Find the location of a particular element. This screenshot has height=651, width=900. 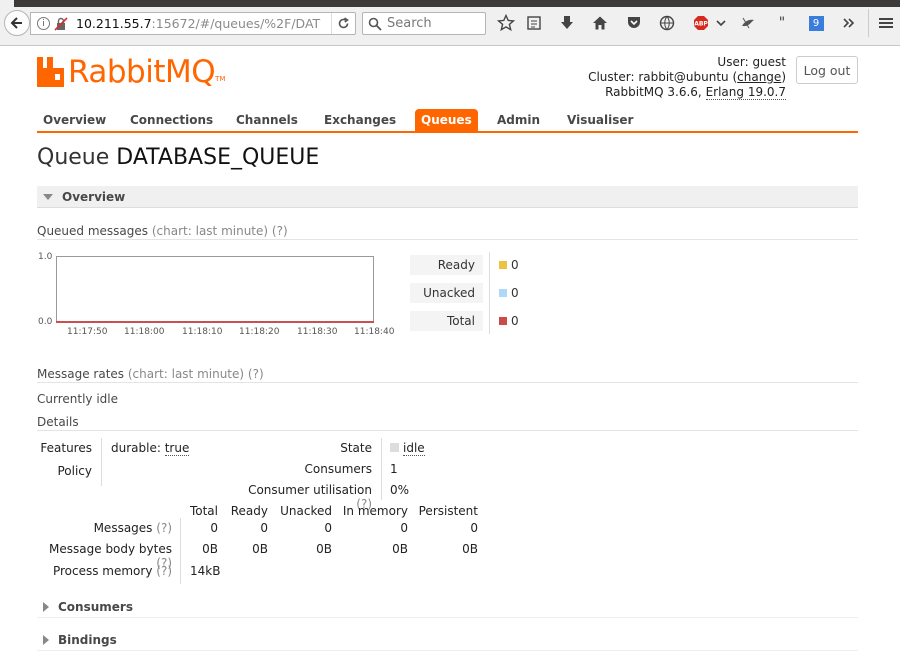

body-bytes-in-memory: 0B is located at coordinates (400, 549).